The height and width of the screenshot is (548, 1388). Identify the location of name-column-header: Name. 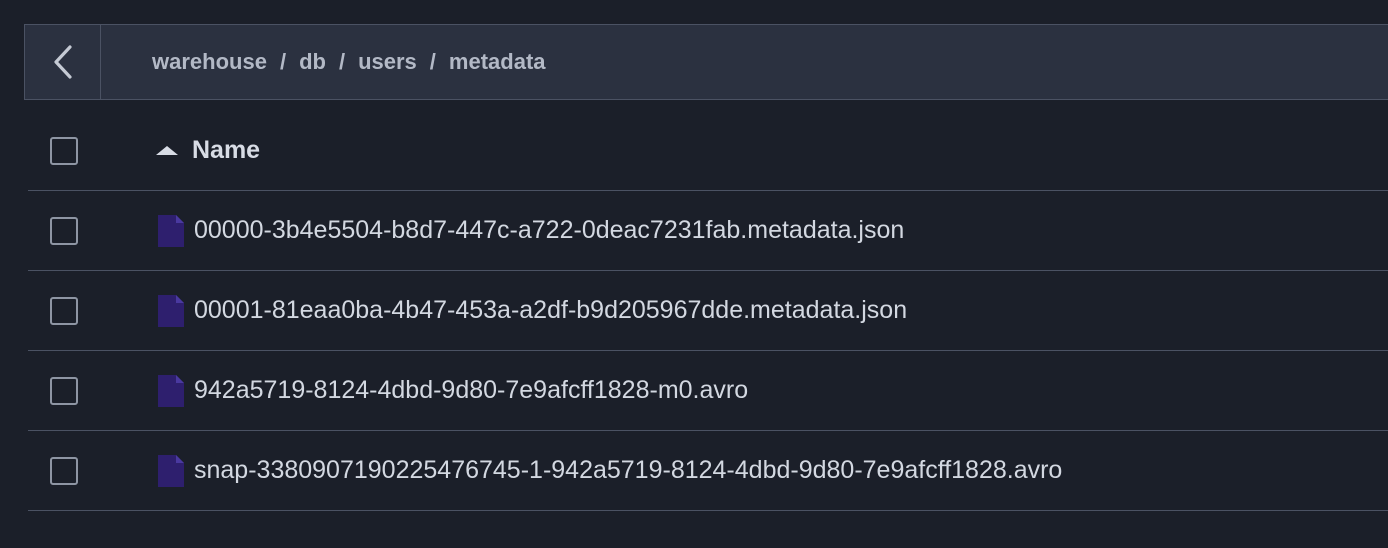
(208, 150).